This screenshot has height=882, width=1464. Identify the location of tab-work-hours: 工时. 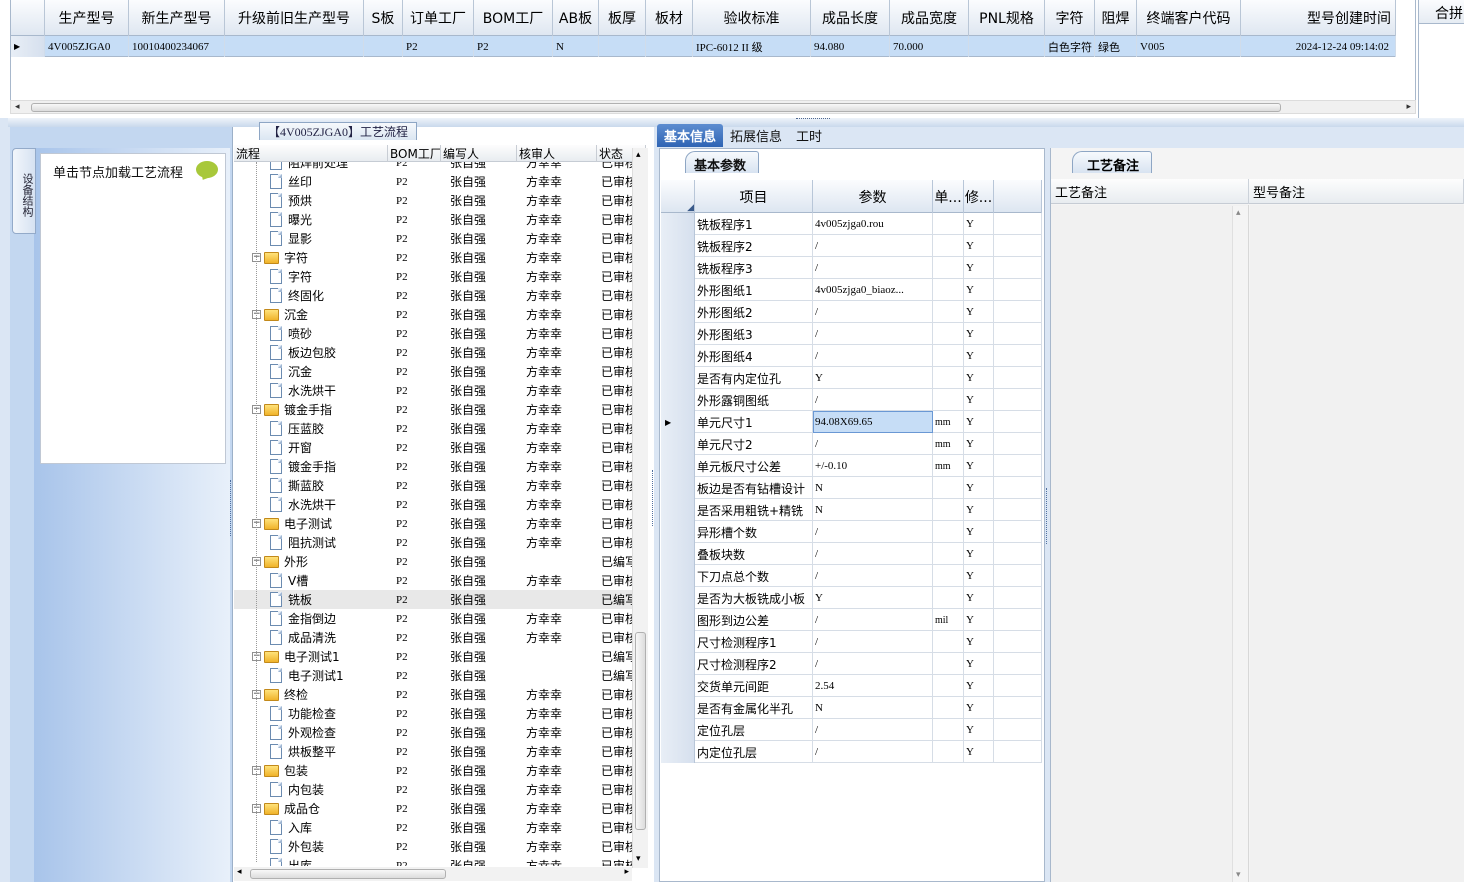
(809, 135).